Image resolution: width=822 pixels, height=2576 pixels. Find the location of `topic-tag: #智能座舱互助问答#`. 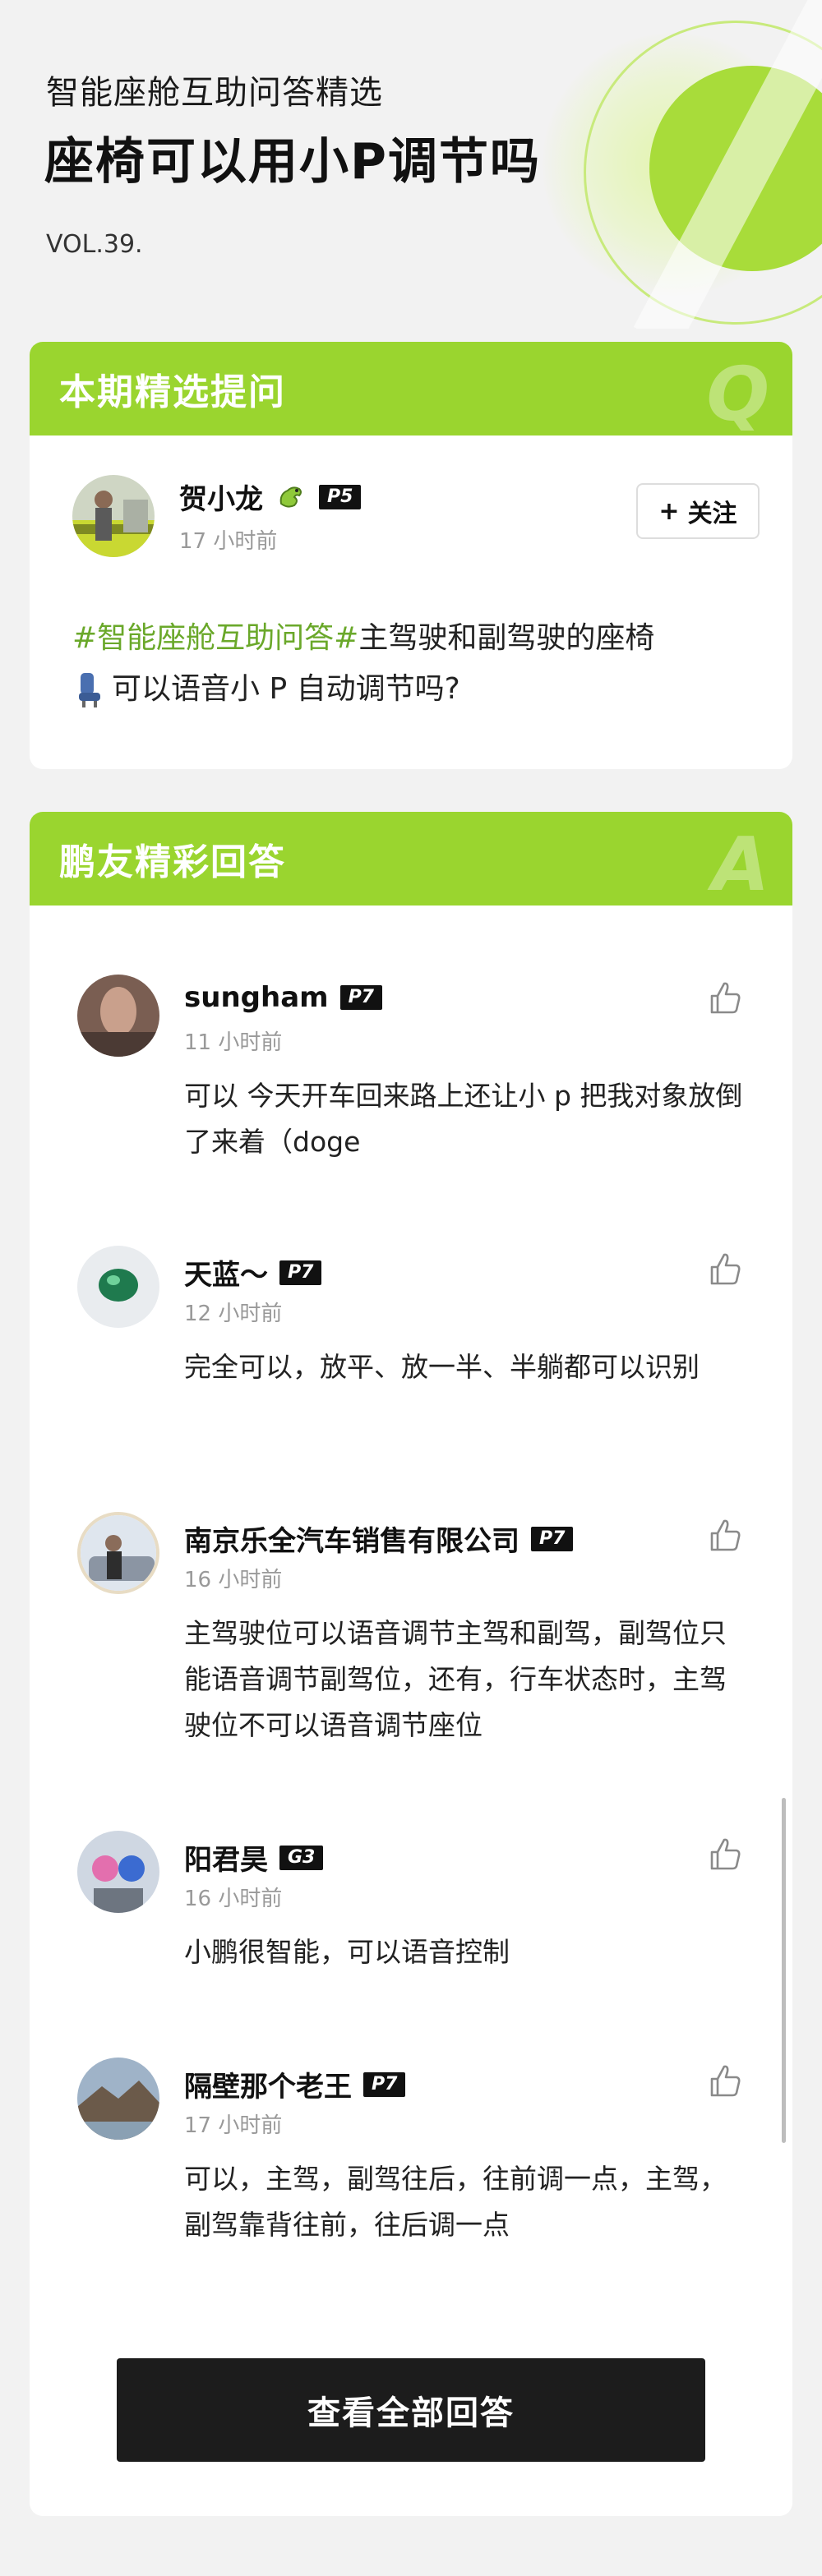

topic-tag: #智能座舱互助问答# is located at coordinates (215, 638).